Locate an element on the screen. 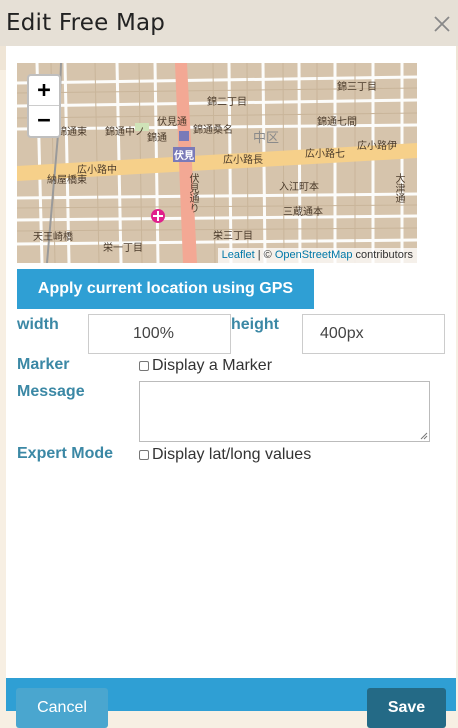 This screenshot has width=458, height=728. width-label: width is located at coordinates (38, 324).